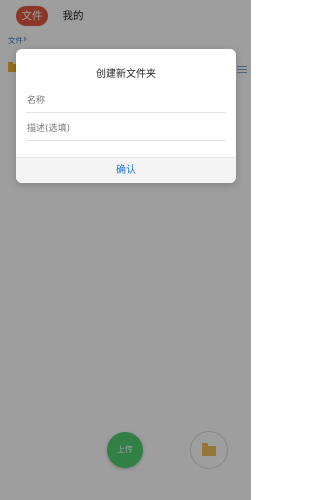  I want to click on folder-description-input, so click(126, 129).